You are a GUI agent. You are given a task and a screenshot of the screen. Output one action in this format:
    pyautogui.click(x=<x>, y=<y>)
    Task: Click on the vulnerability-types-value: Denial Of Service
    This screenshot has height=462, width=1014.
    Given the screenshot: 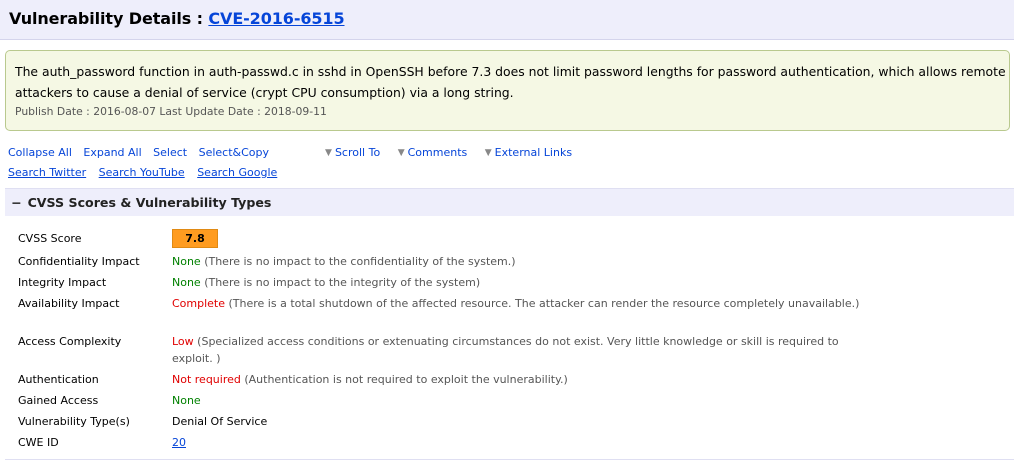 What is the action you would take?
    pyautogui.click(x=220, y=421)
    